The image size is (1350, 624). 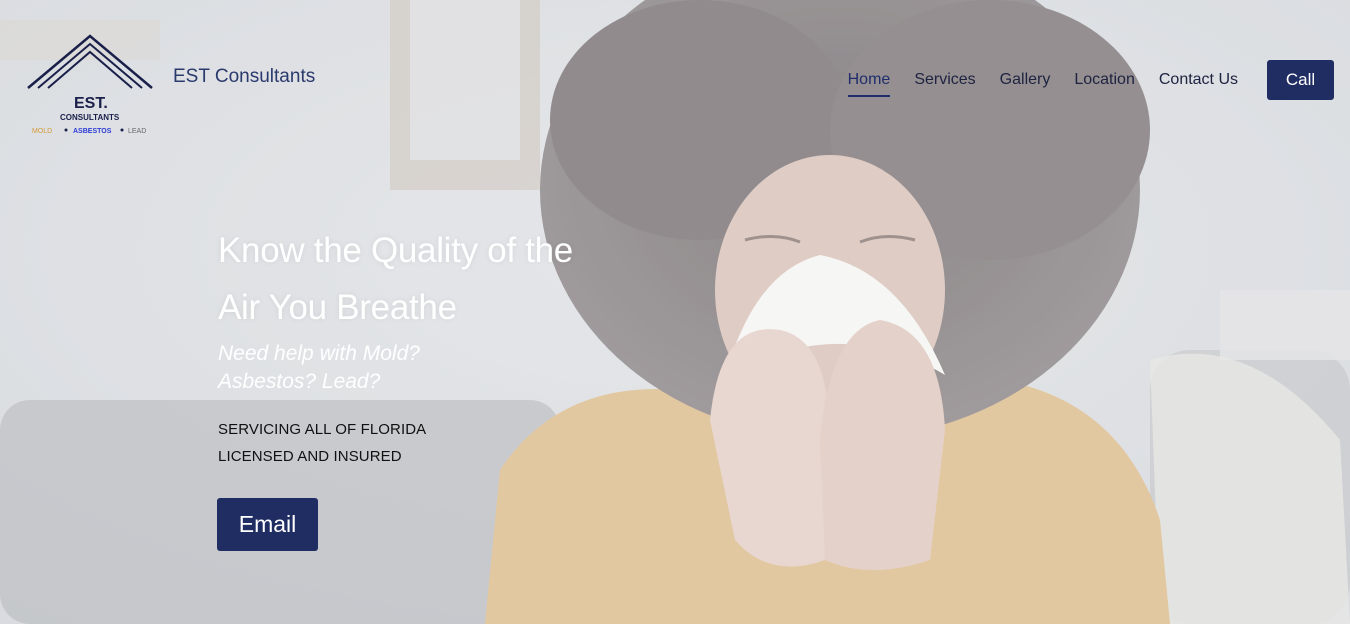 What do you see at coordinates (310, 456) in the screenshot?
I see `info-licensed: LICENSED AND INSURED` at bounding box center [310, 456].